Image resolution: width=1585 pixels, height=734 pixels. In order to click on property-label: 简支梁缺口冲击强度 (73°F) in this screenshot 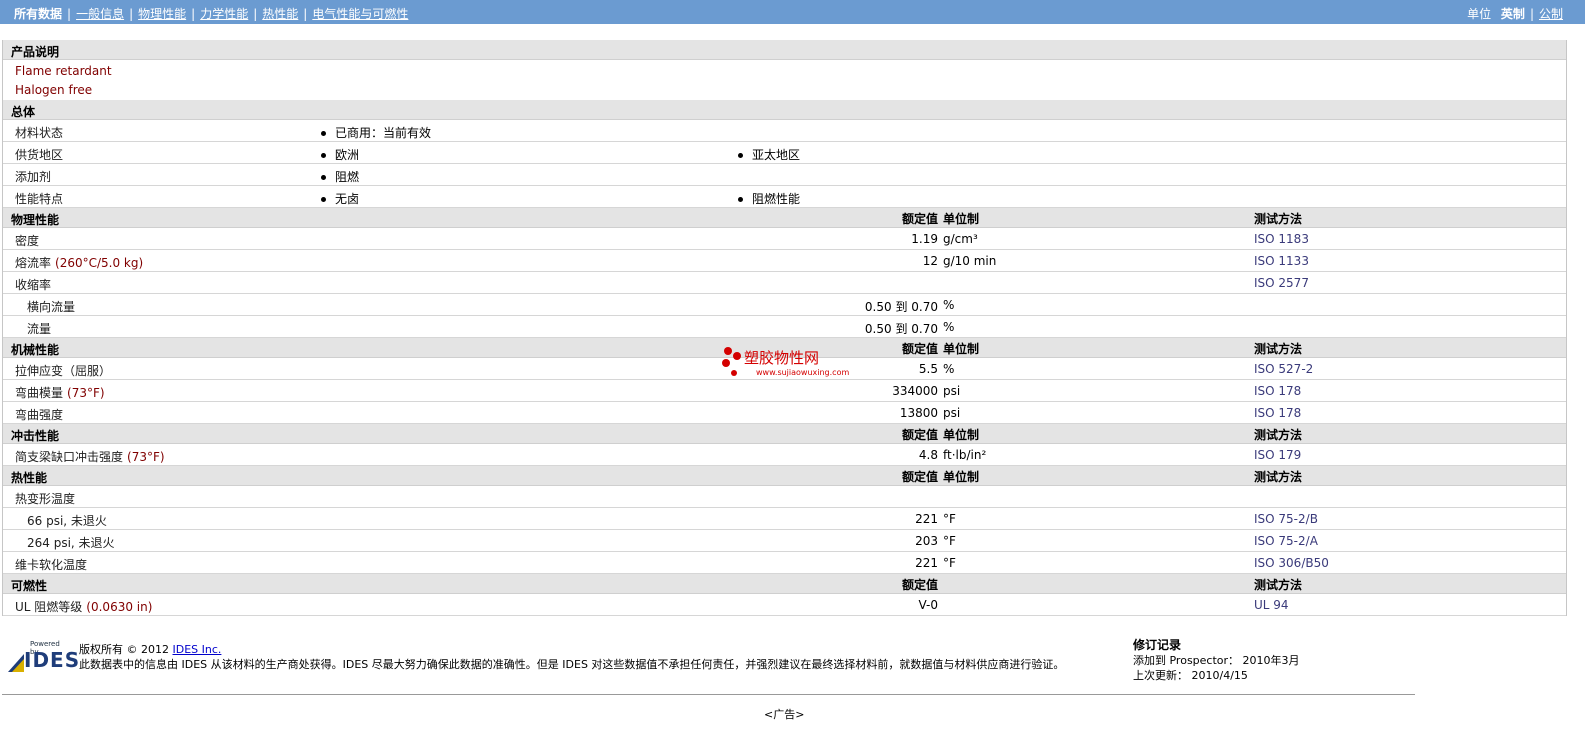, I will do `click(90, 456)`.